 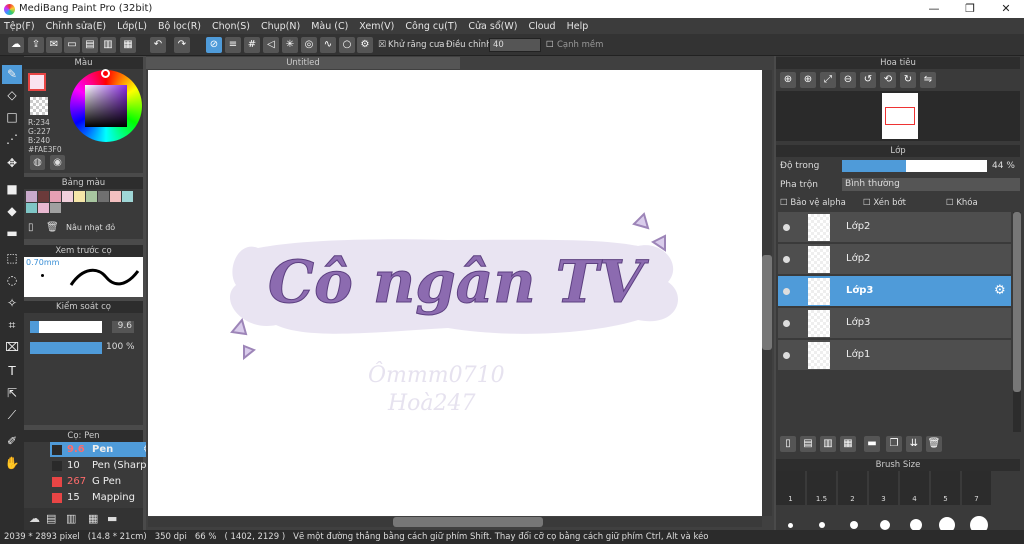 I want to click on brush-item-pen-sharp: 10 Pen (Sharp), so click(x=103, y=465).